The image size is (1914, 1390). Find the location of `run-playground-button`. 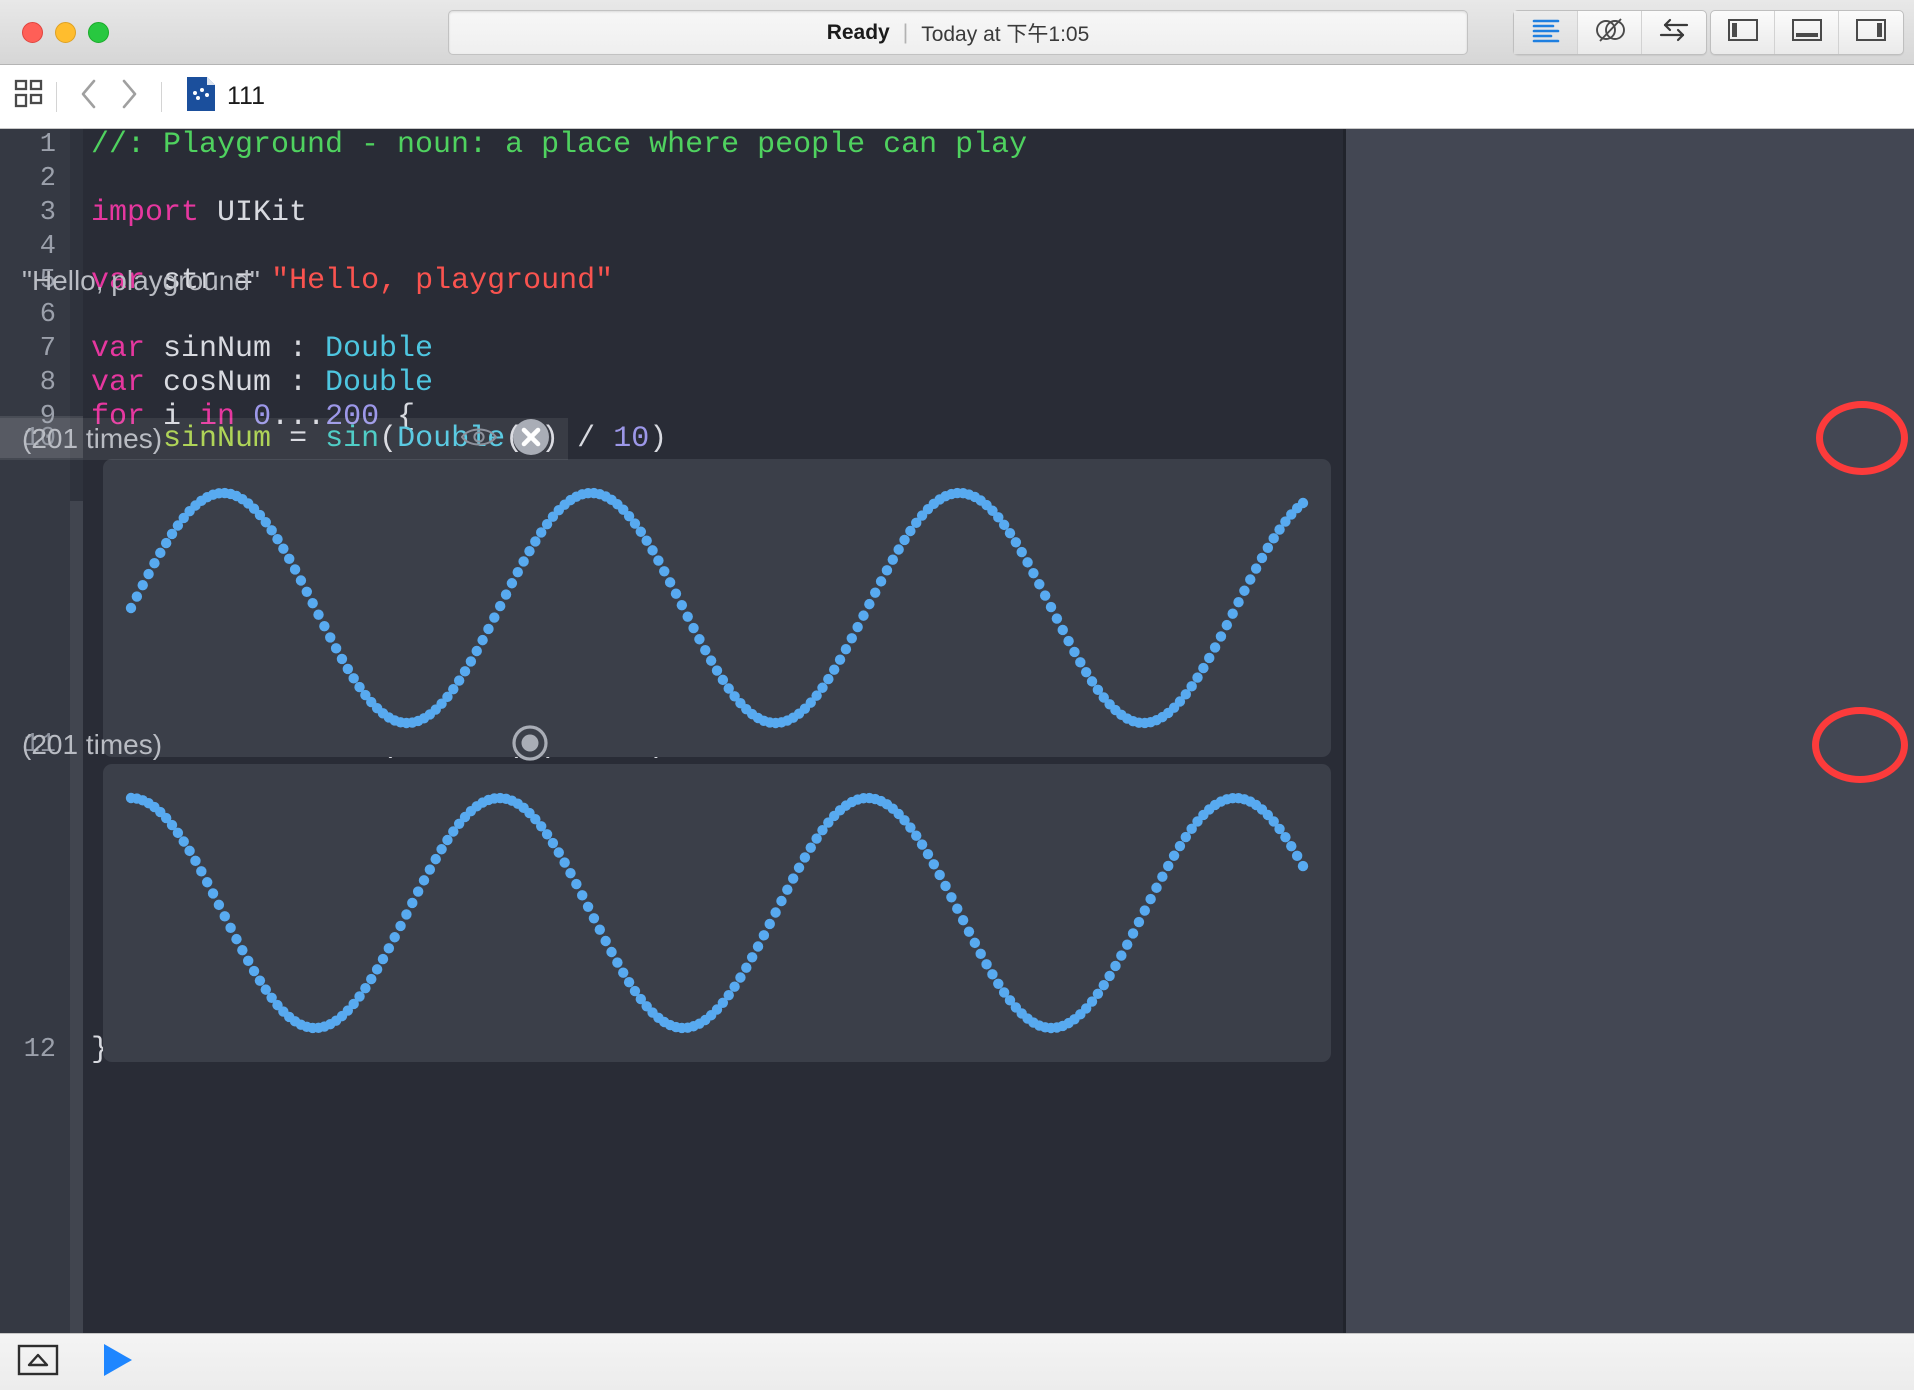

run-playground-button is located at coordinates (118, 1362).